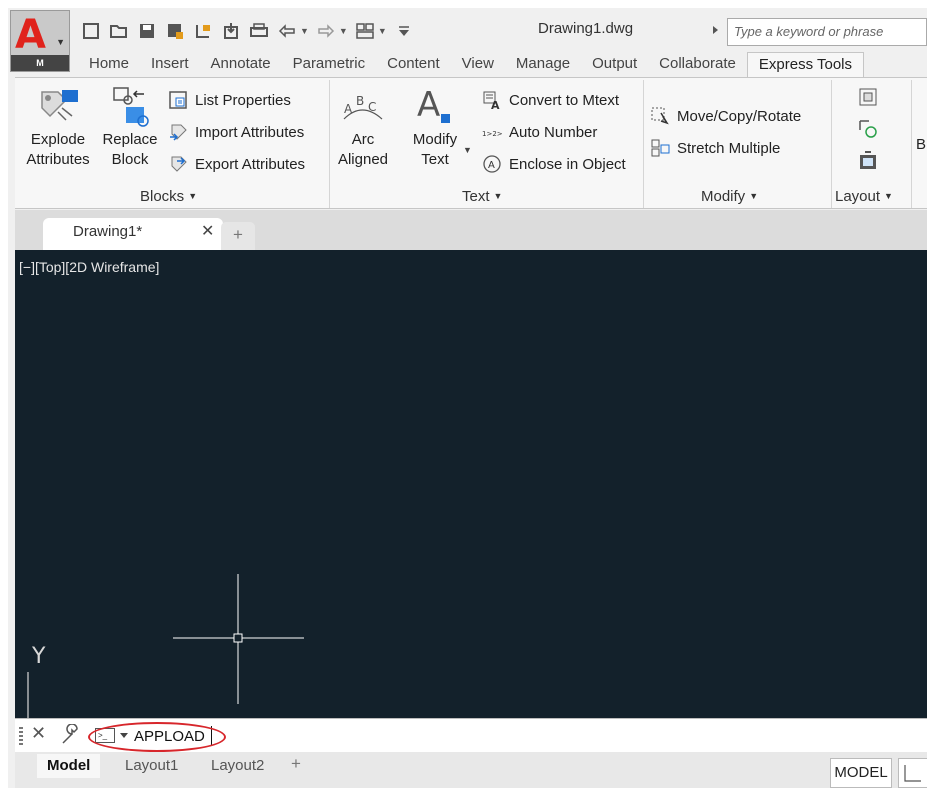  What do you see at coordinates (231, 31) in the screenshot?
I see `save-to-web-icon` at bounding box center [231, 31].